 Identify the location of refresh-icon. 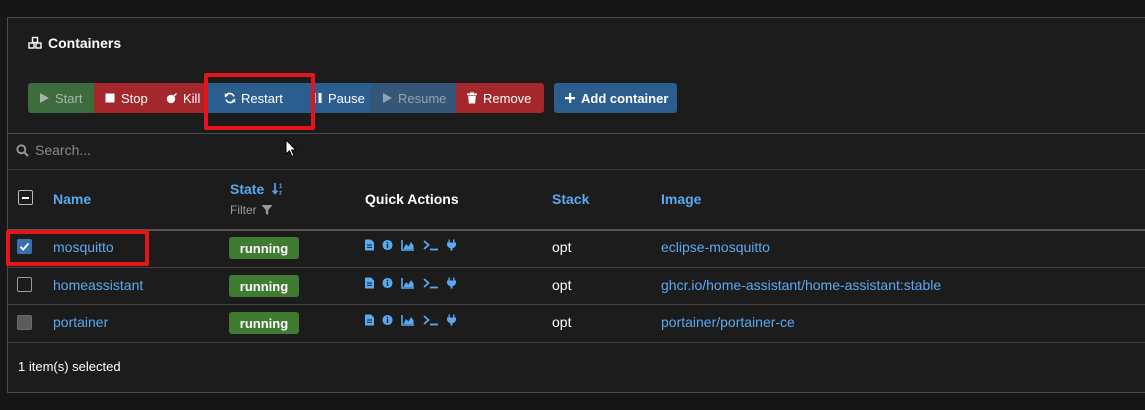
(230, 98).